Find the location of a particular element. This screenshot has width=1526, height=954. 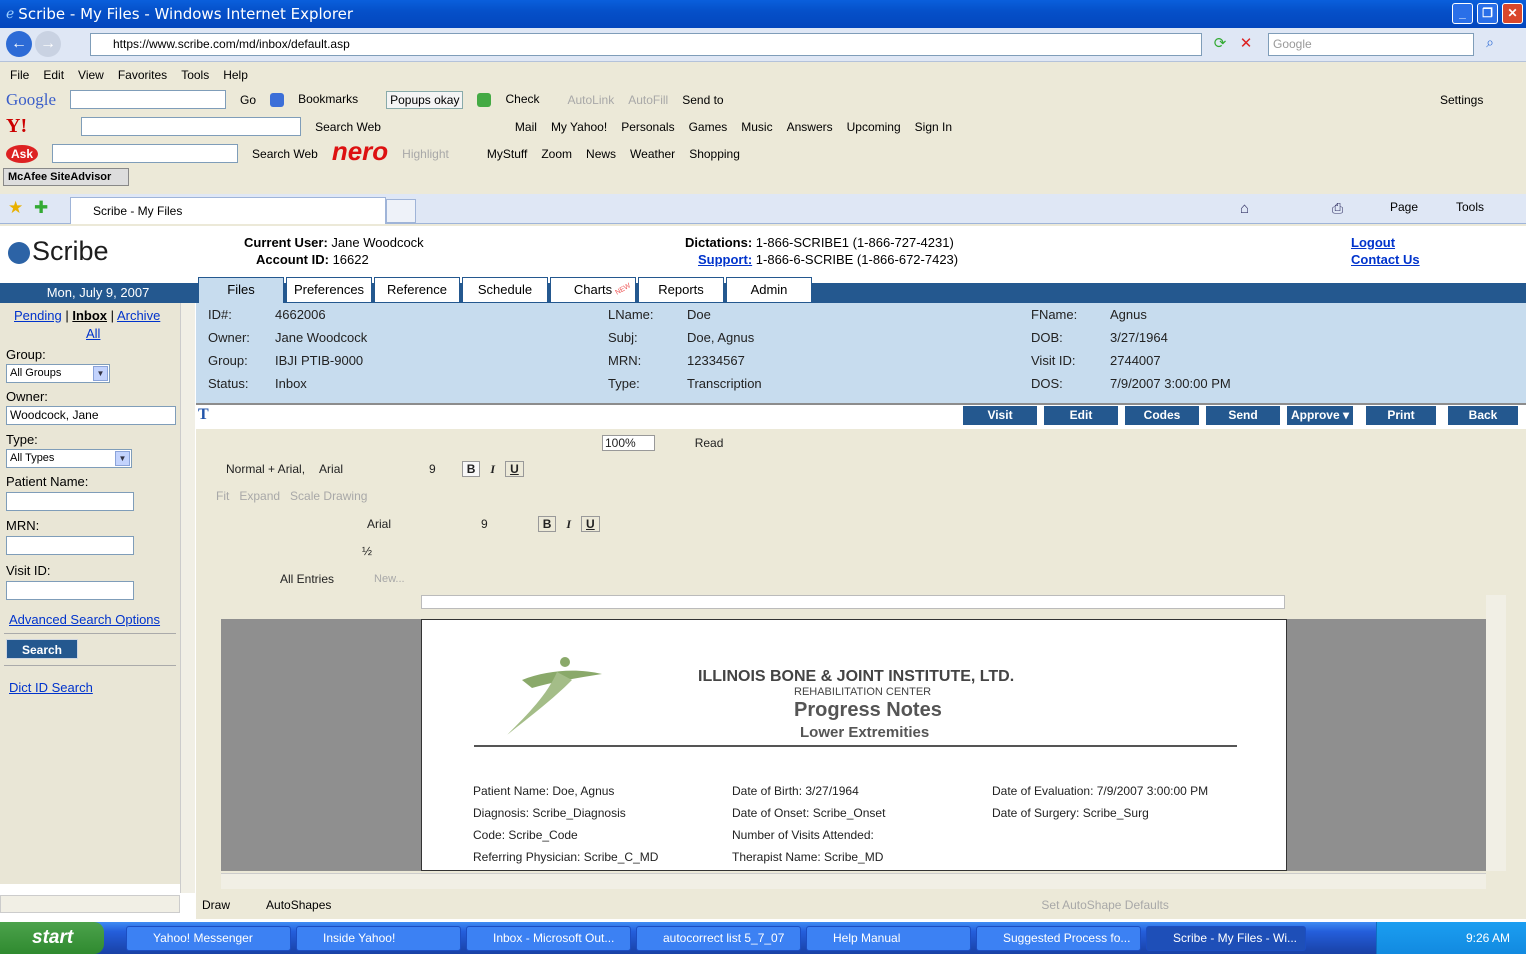

inbox-link: Inbox is located at coordinates (89, 315).